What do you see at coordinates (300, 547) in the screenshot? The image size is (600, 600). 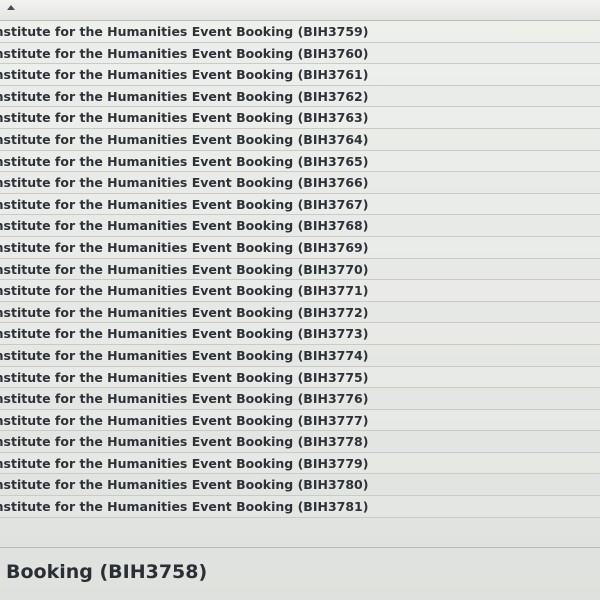 I see `list-divider` at bounding box center [300, 547].